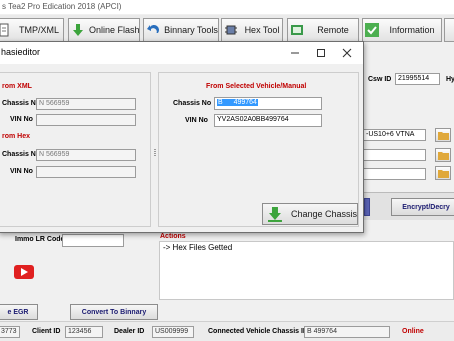  What do you see at coordinates (220, 102) in the screenshot?
I see `chassis-prefix-selected: B` at bounding box center [220, 102].